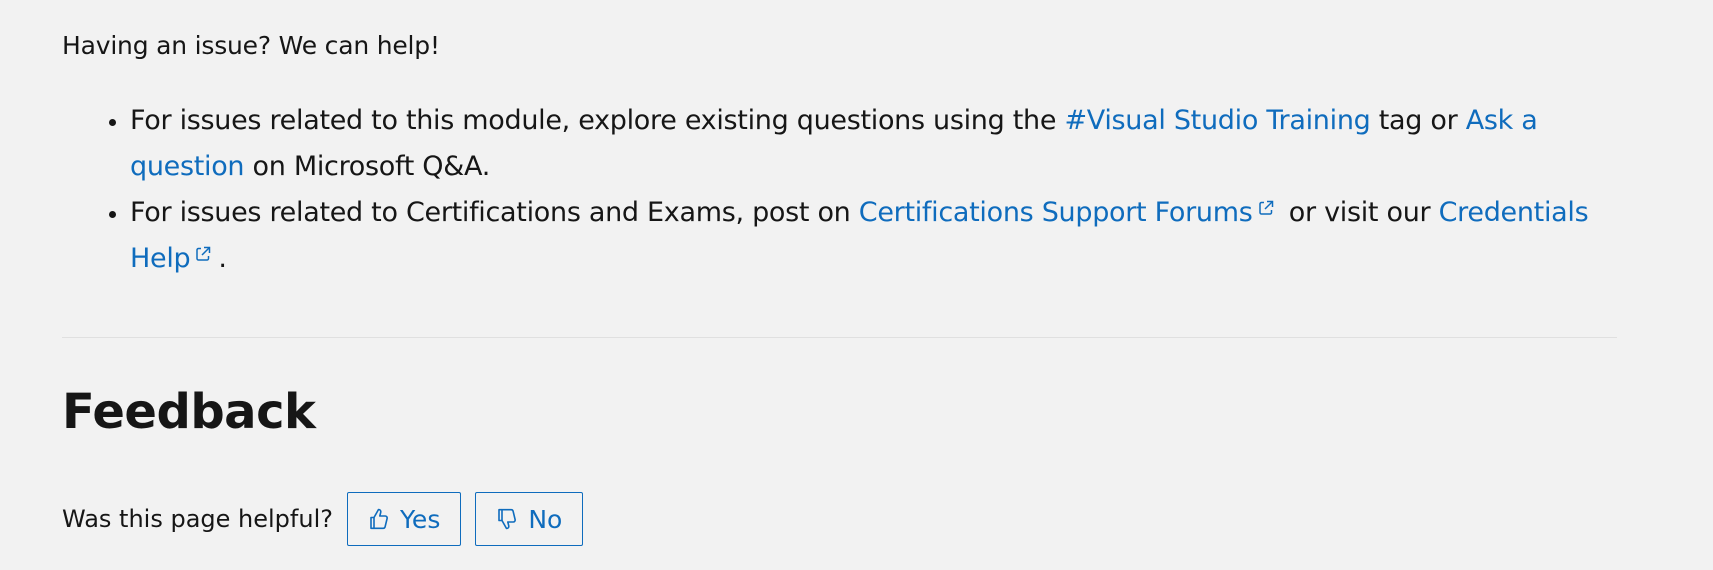 The height and width of the screenshot is (570, 1713). What do you see at coordinates (545, 519) in the screenshot?
I see `no-label: No` at bounding box center [545, 519].